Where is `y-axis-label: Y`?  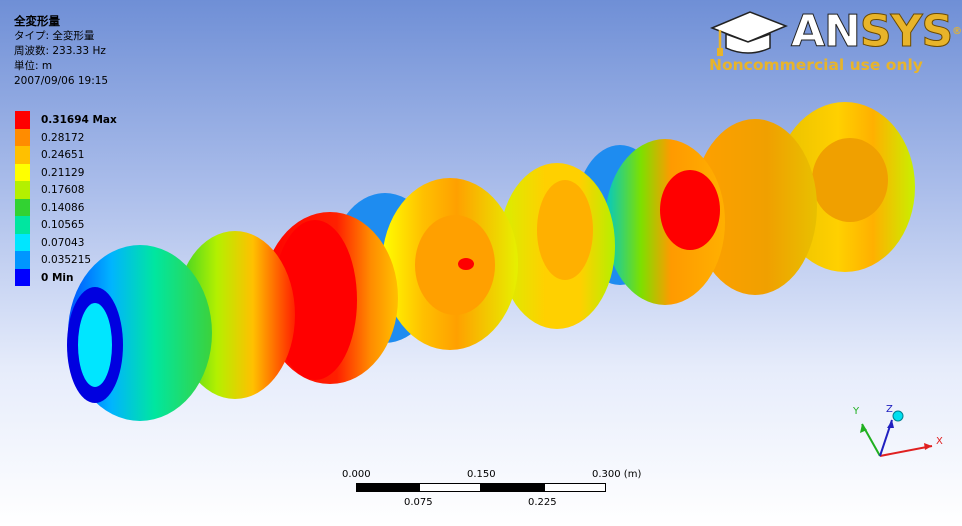
y-axis-label: Y is located at coordinates (856, 411).